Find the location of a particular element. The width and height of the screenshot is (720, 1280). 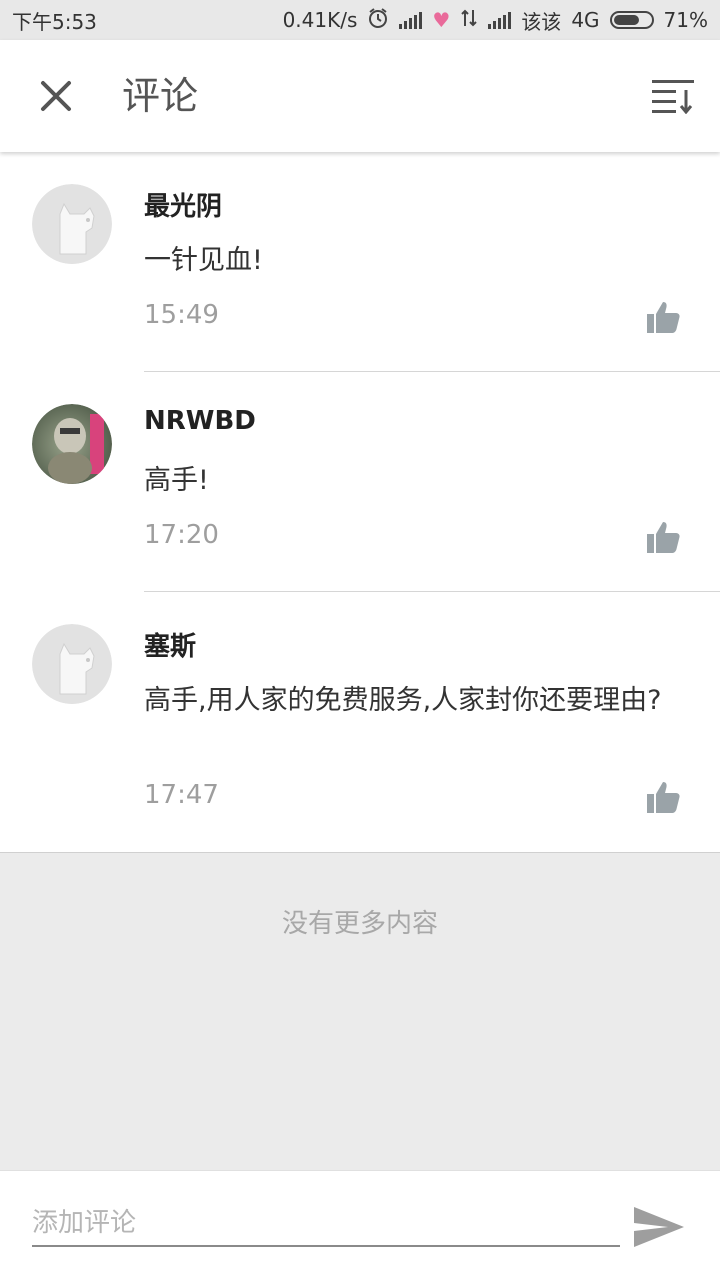

send-icon is located at coordinates (659, 1227).